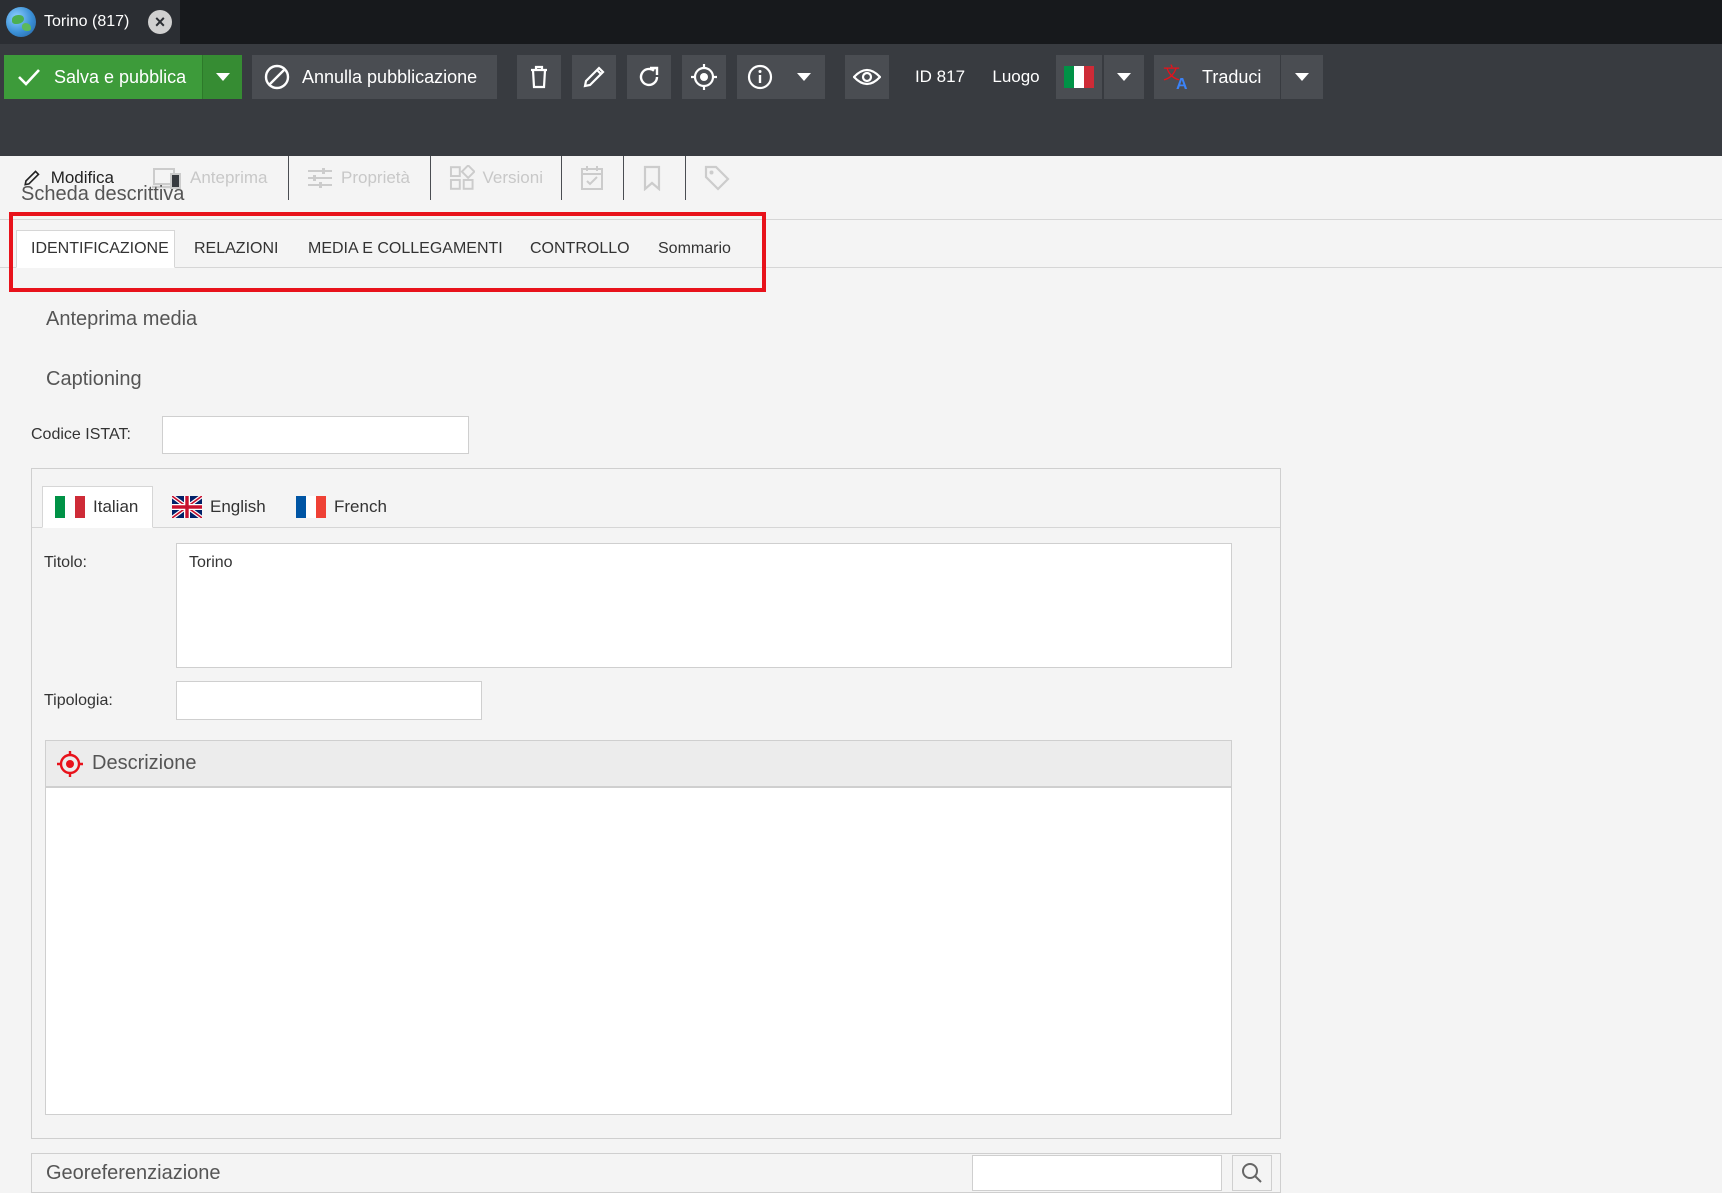 Image resolution: width=1722 pixels, height=1193 pixels. What do you see at coordinates (1097, 1173) in the screenshot?
I see `geo-search-input` at bounding box center [1097, 1173].